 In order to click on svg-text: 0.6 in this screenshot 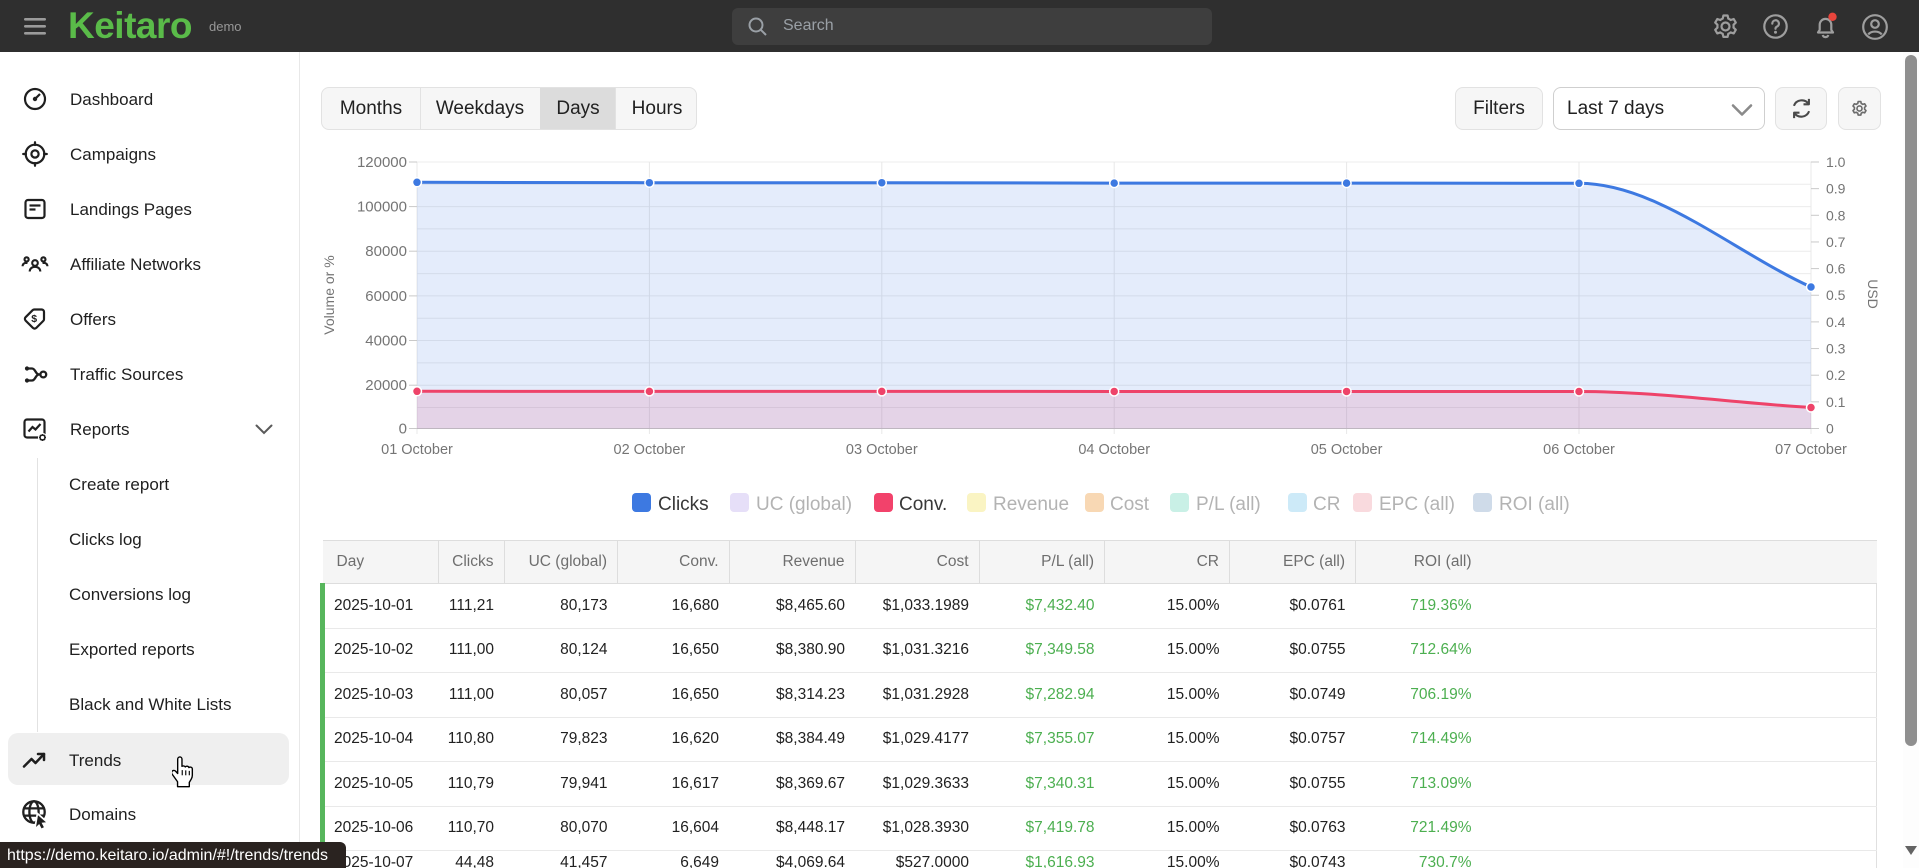, I will do `click(1836, 269)`.